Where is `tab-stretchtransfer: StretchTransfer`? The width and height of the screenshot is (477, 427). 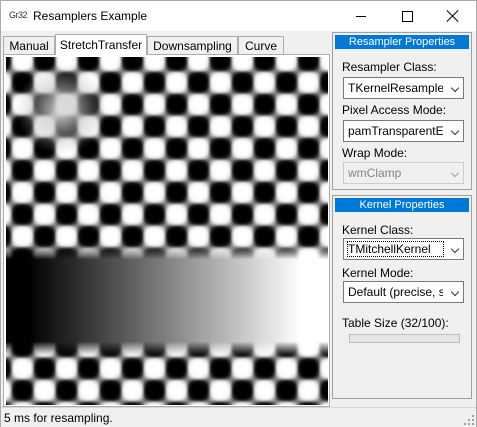
tab-stretchtransfer: StretchTransfer is located at coordinates (101, 44).